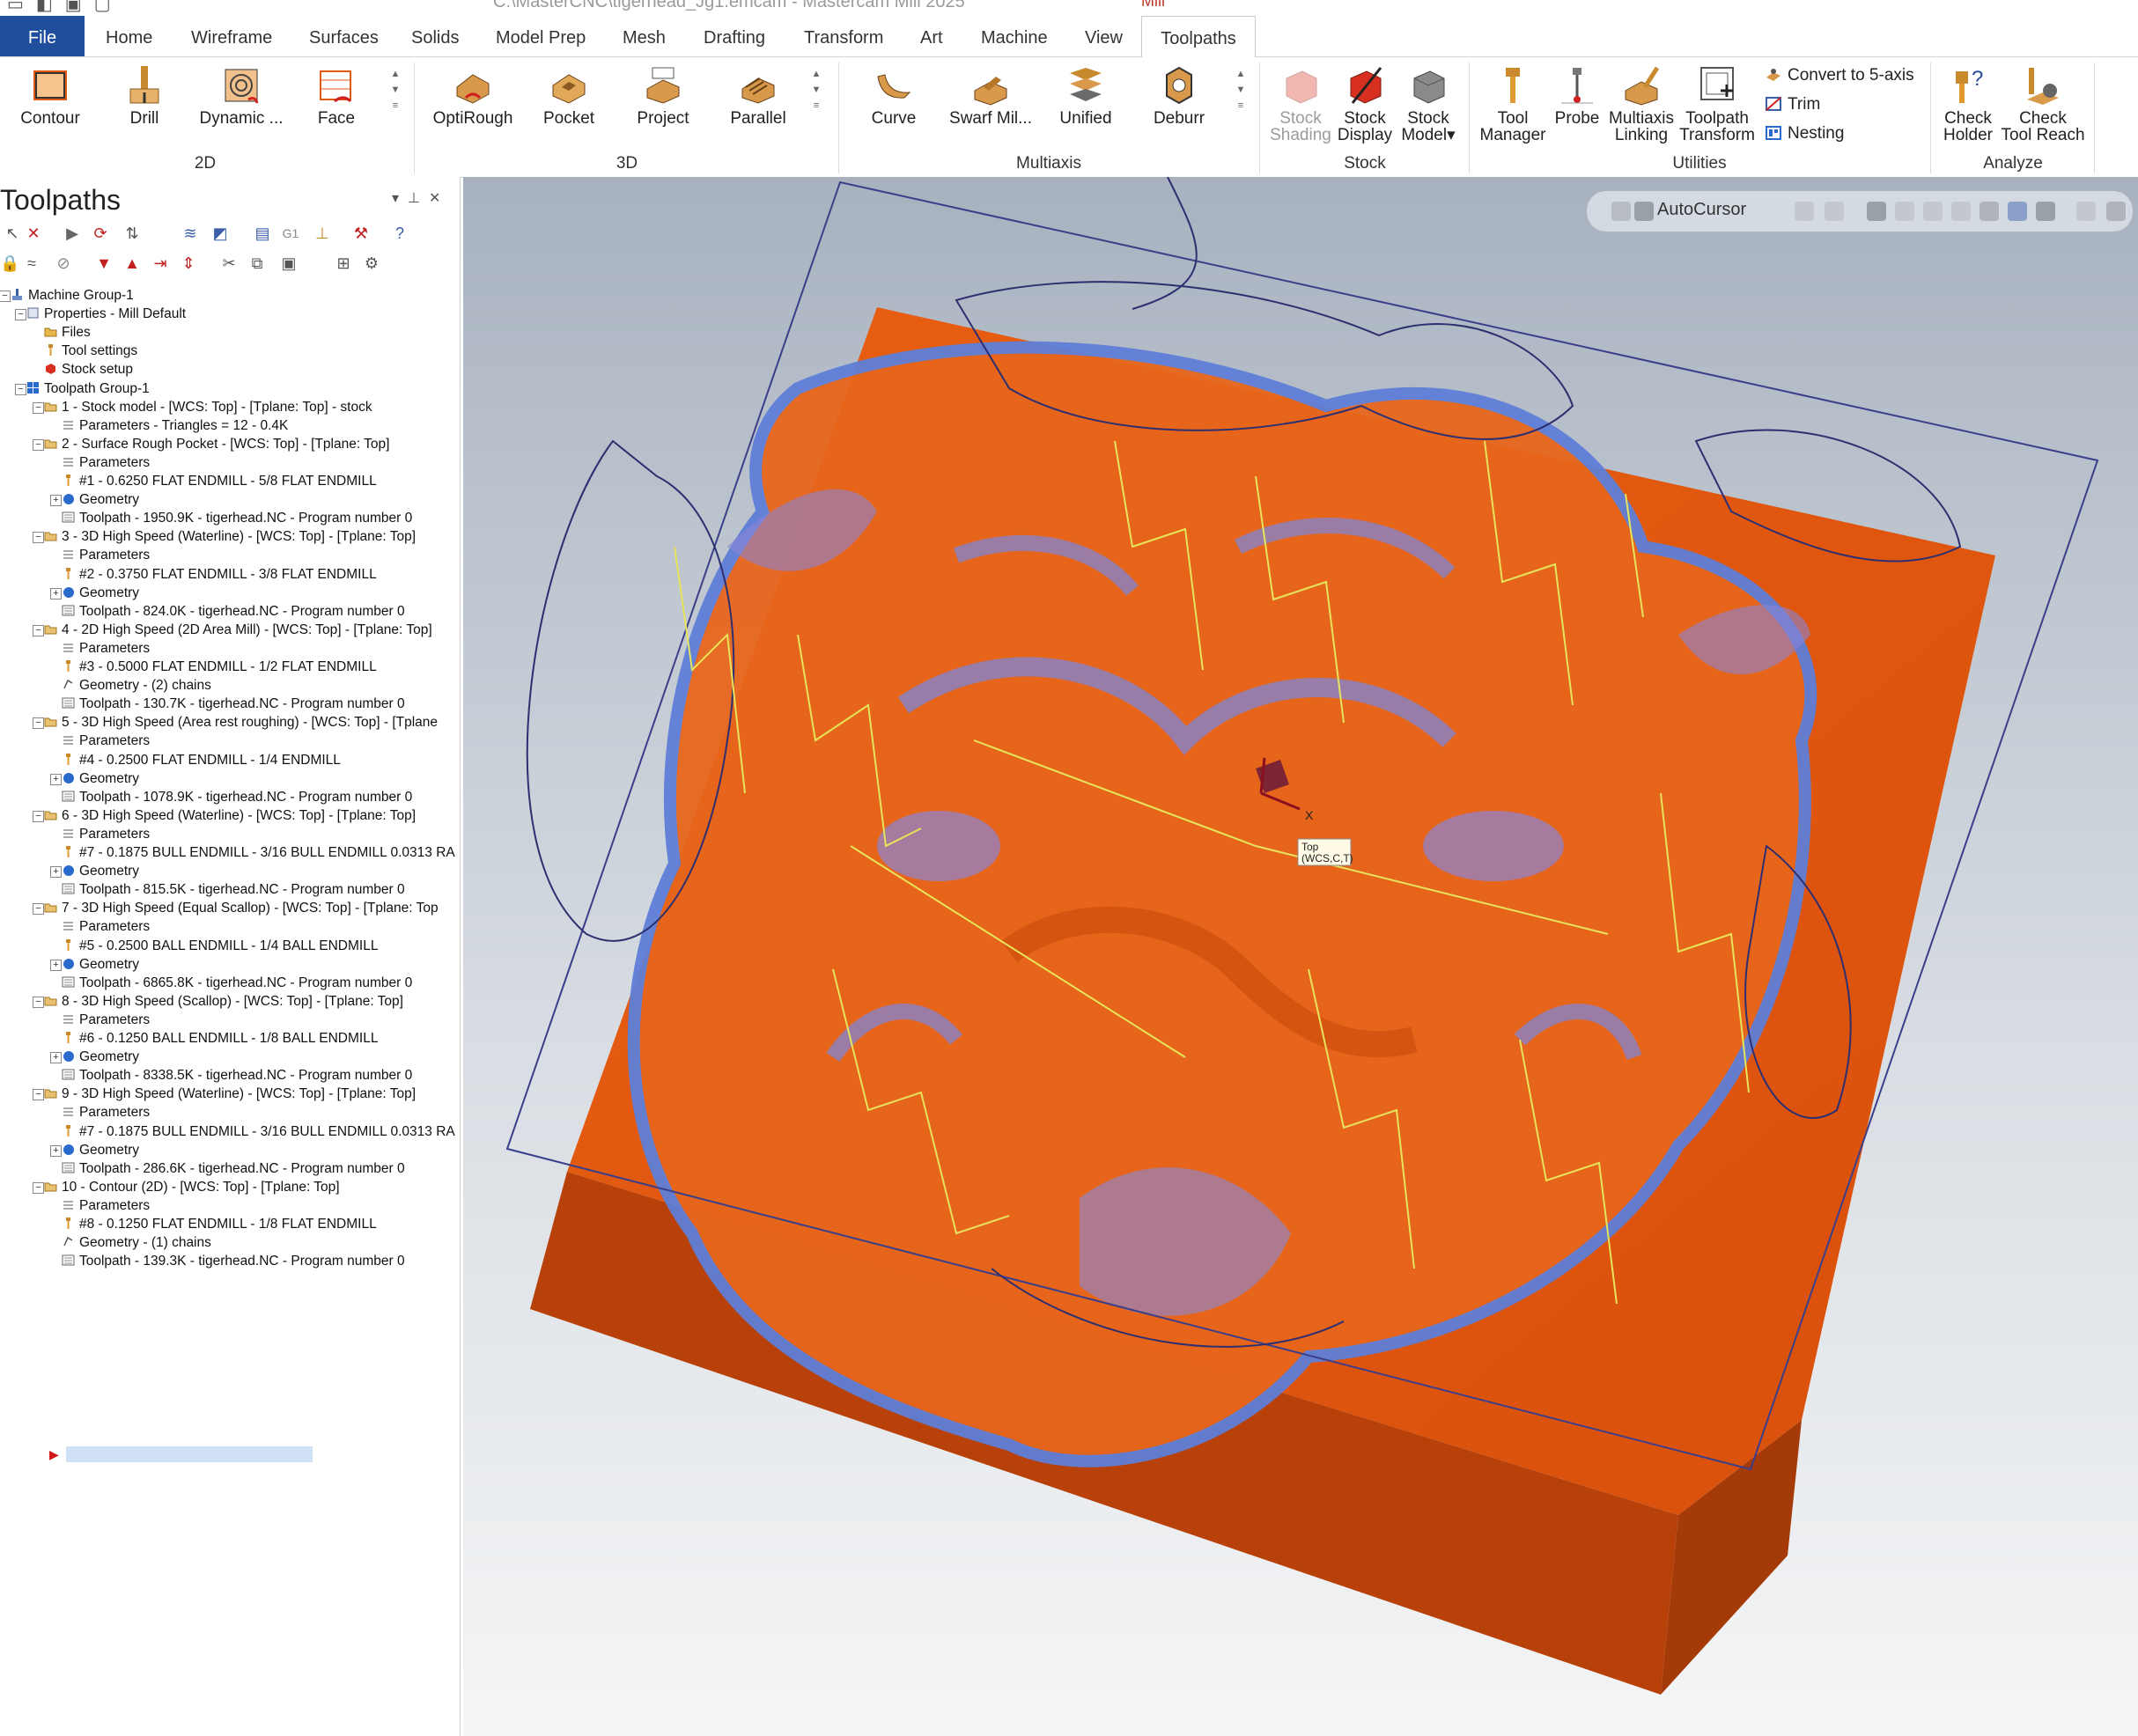 This screenshot has height=1736, width=2138. I want to click on toggle-icon: ▣, so click(289, 263).